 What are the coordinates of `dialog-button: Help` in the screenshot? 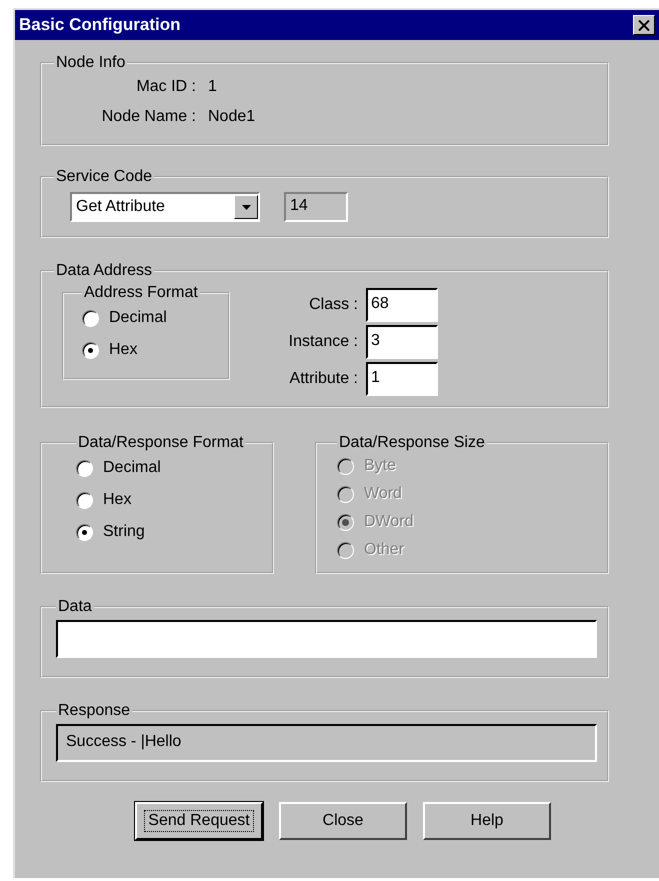 It's located at (487, 821).